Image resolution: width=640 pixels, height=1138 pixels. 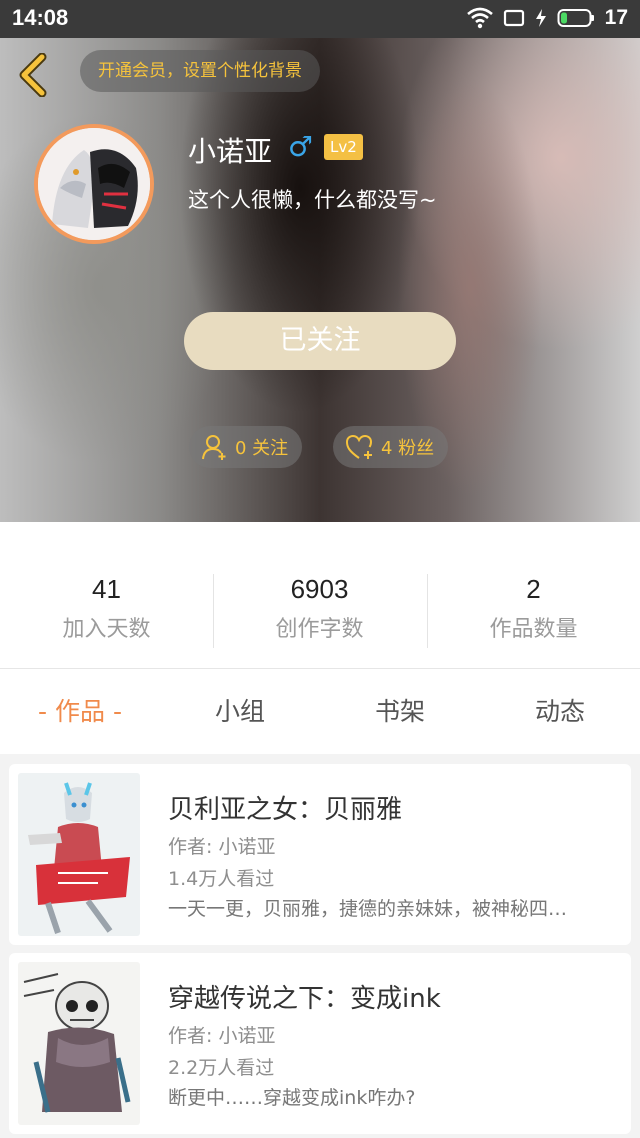 What do you see at coordinates (106, 589) in the screenshot?
I see `stat-value: 41` at bounding box center [106, 589].